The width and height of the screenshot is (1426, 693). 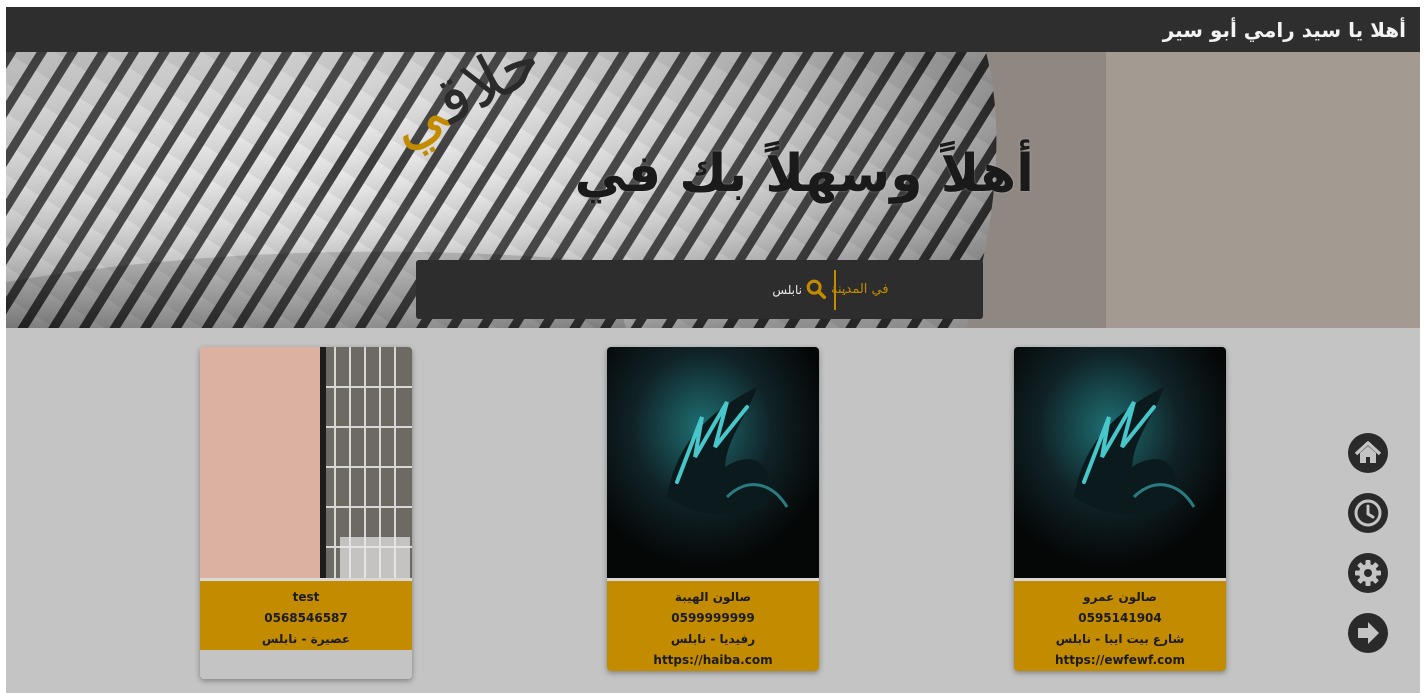 I want to click on logout-icon, so click(x=1368, y=633).